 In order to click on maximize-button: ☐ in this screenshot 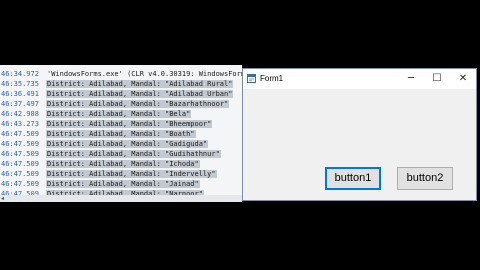, I will do `click(437, 79)`.